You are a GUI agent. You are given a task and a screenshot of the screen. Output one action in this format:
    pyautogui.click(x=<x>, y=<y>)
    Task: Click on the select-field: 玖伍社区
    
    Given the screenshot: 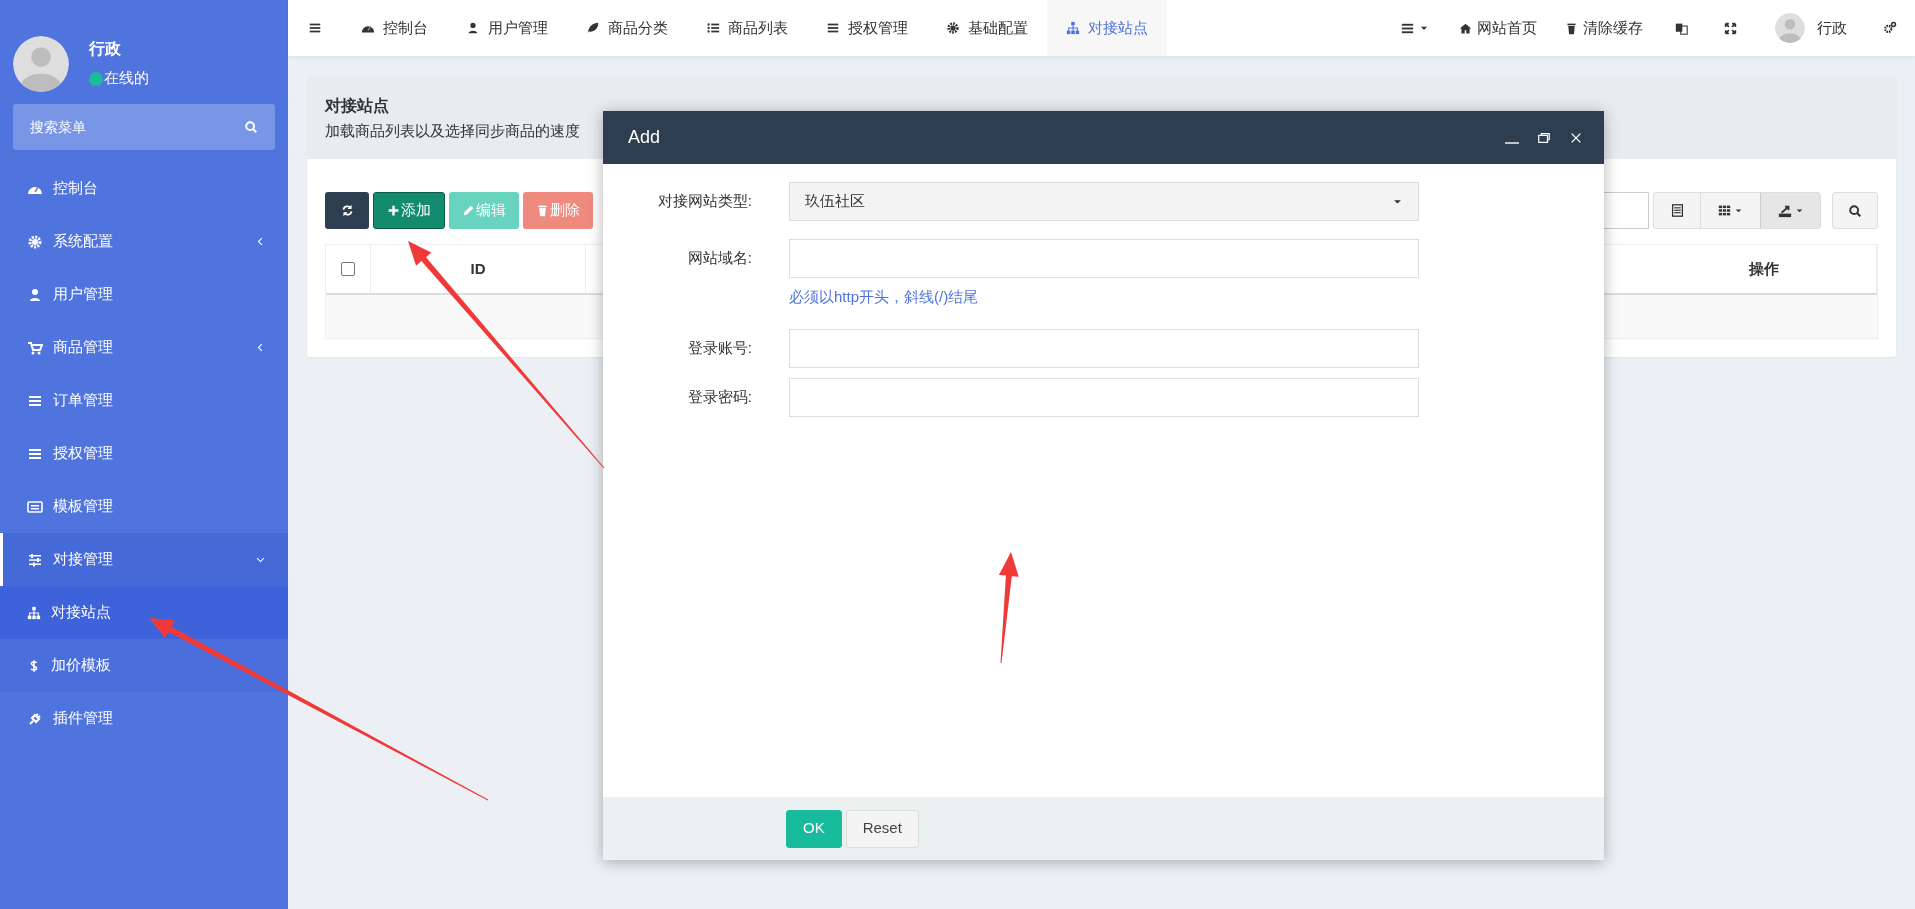 What is the action you would take?
    pyautogui.click(x=1104, y=201)
    